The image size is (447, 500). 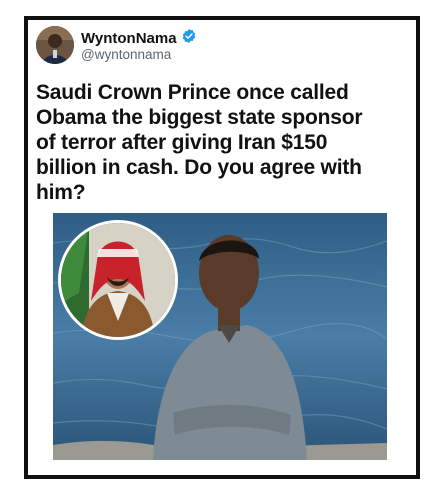 I want to click on avatar, so click(x=55, y=45).